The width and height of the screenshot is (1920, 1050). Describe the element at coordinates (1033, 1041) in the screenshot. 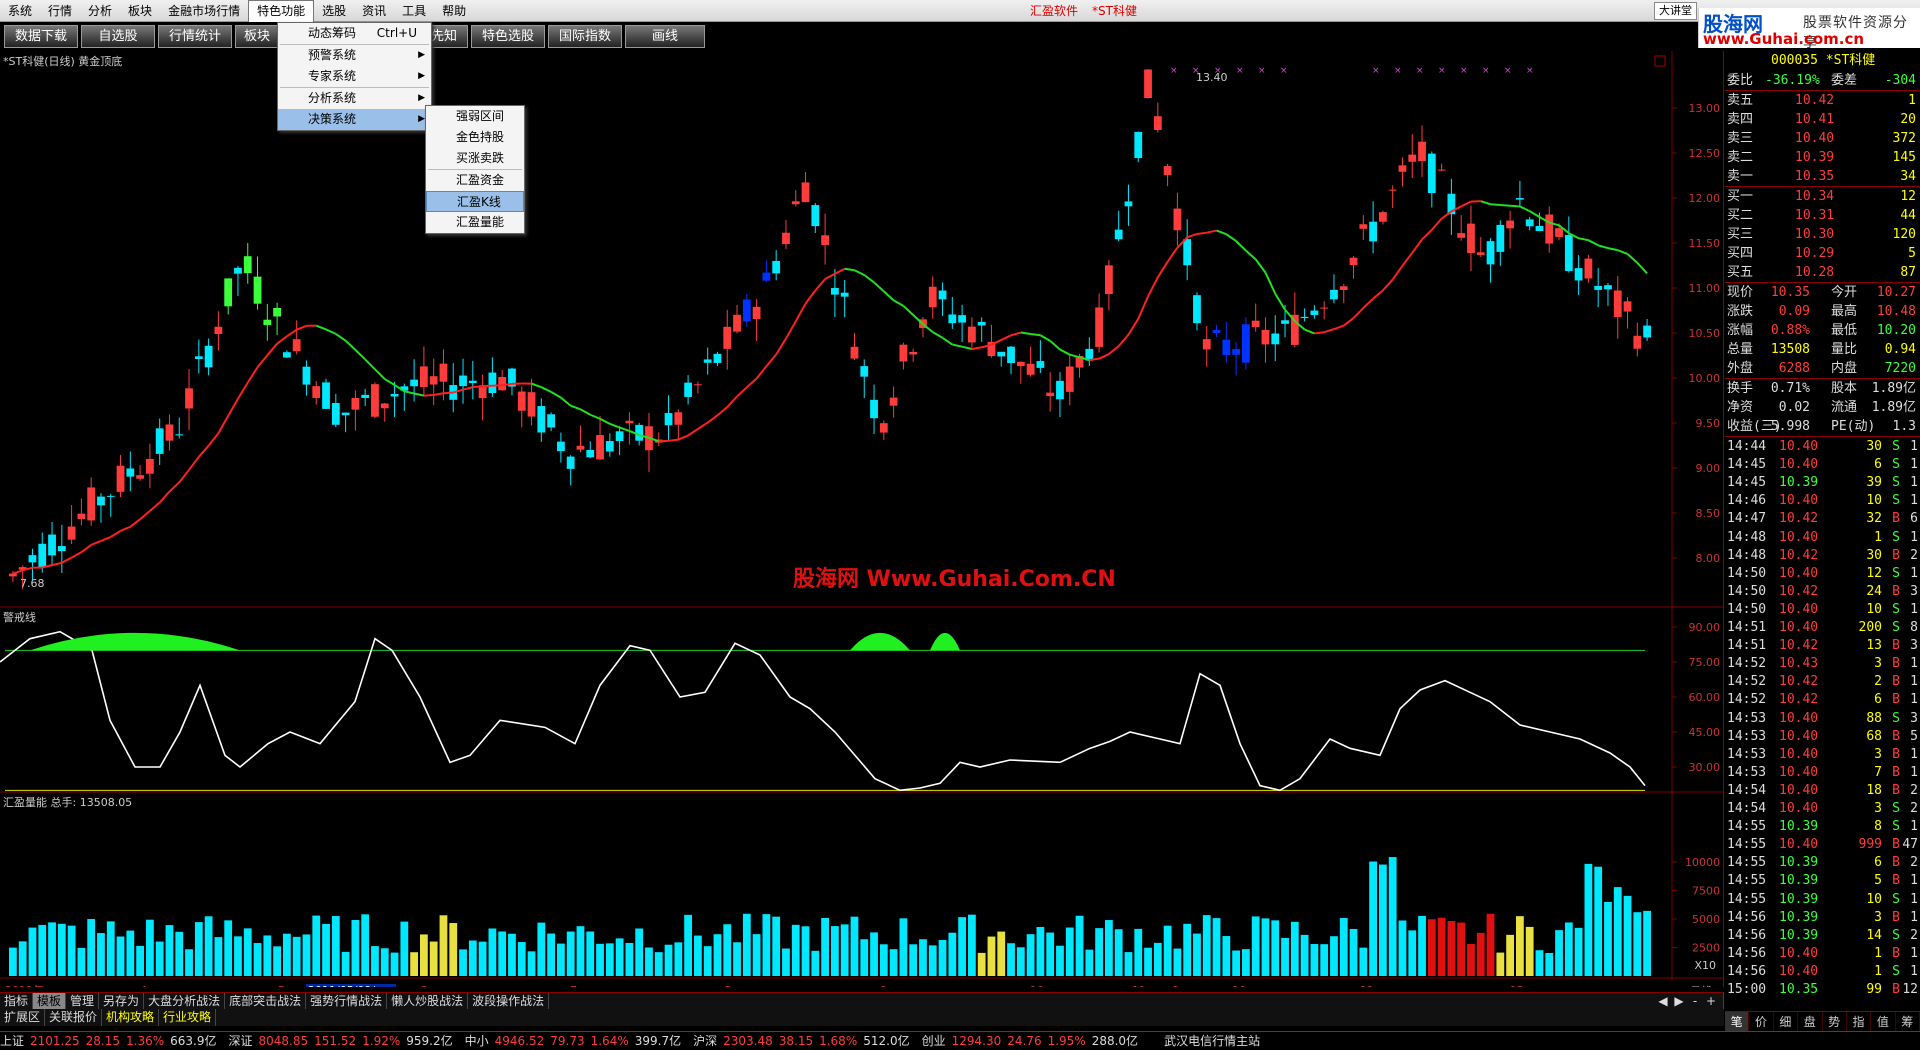

I see `index-quote: 创业1294.3024.761.95%288.0亿` at that location.